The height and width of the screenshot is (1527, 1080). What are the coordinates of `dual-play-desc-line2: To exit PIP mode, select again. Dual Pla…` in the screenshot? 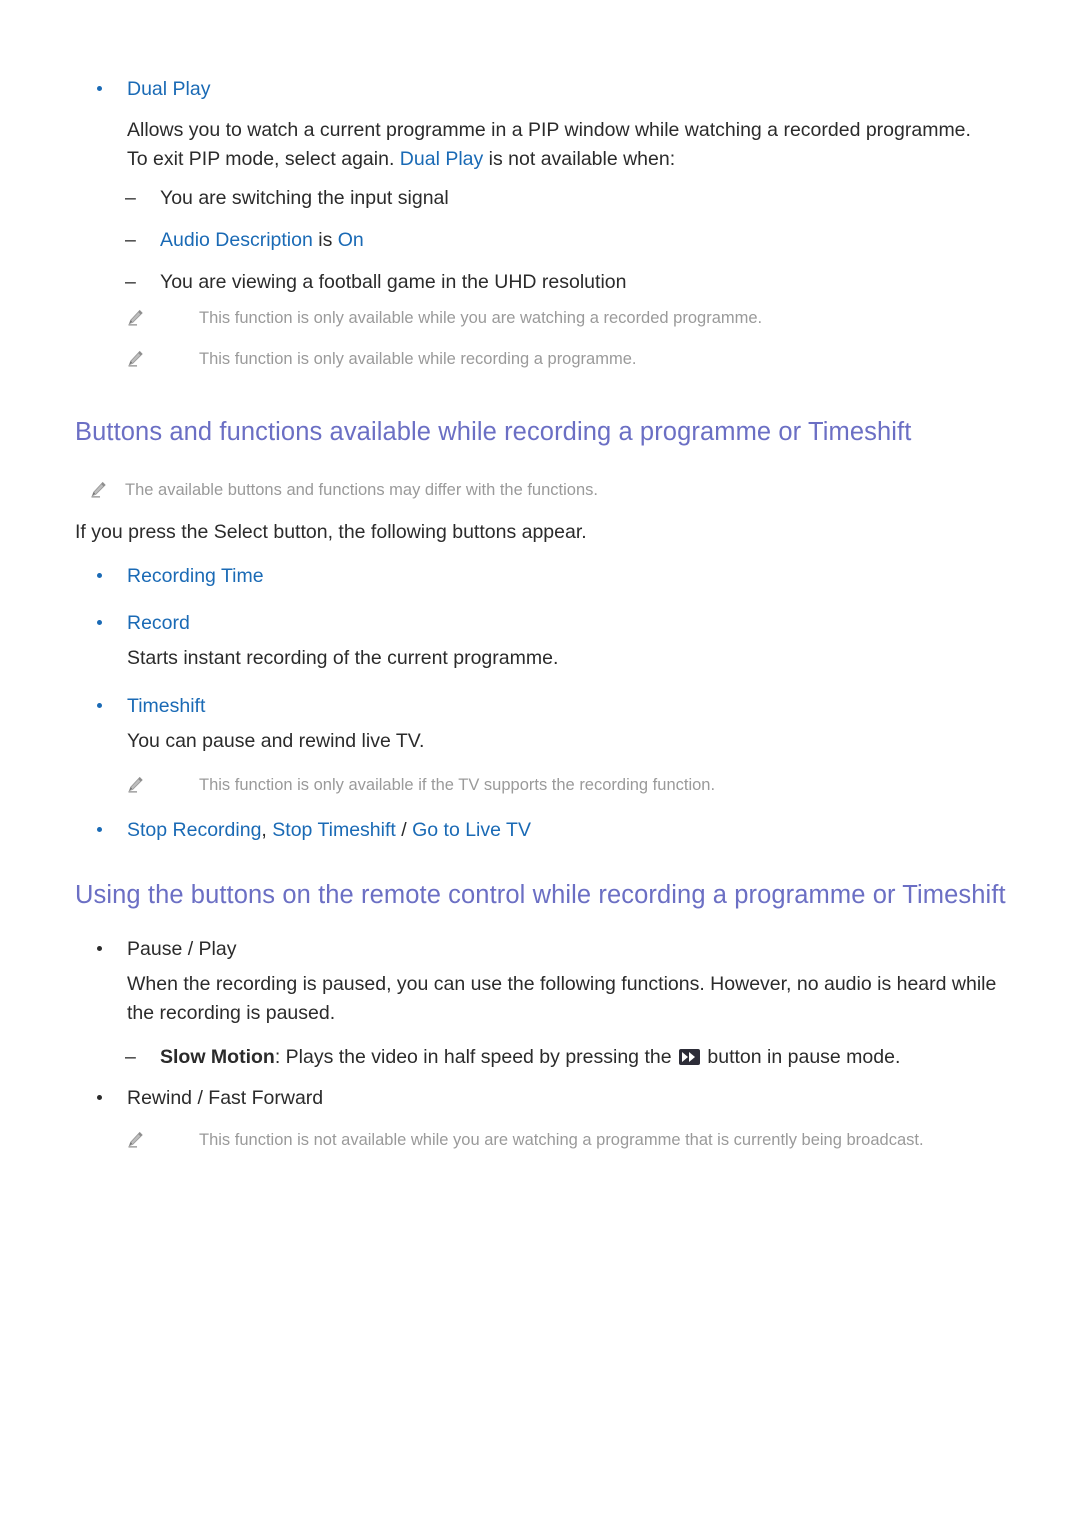 It's located at (541, 159).